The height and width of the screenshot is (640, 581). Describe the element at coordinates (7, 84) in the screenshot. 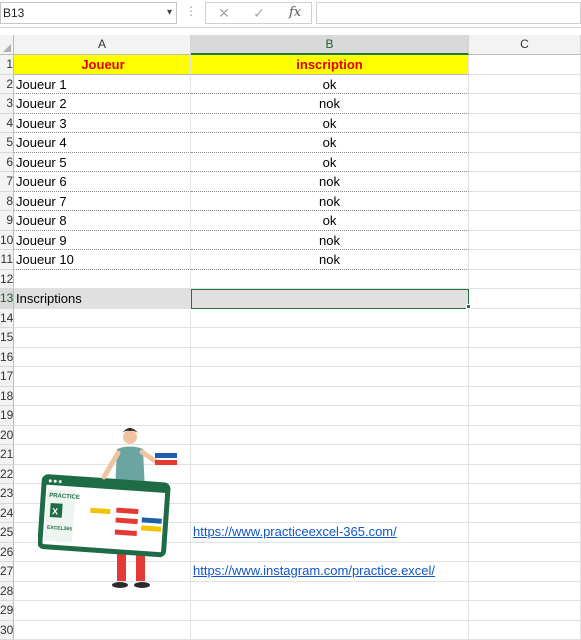

I see `row-header-2: 2` at that location.